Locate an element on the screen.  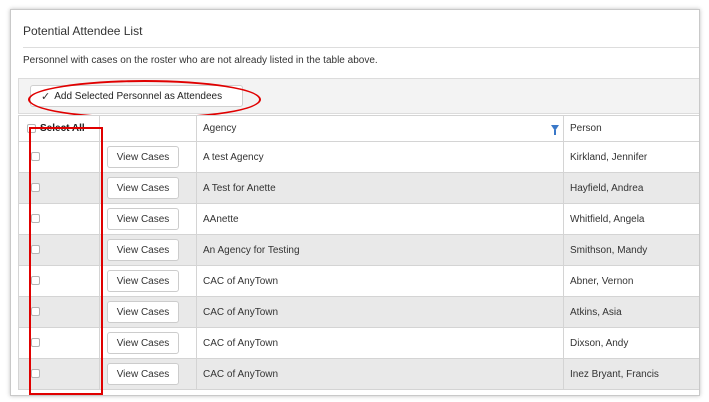
table-row: View Cases CAC of AnyTown Abner, Vernon is located at coordinates (358, 281).